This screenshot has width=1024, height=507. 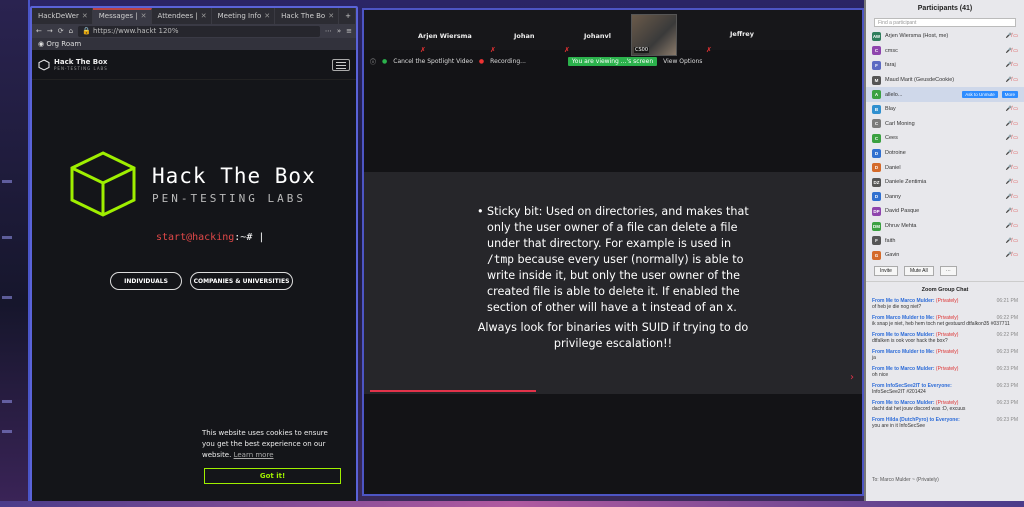 I want to click on message-time: 06:23 PM, so click(x=1007, y=385).